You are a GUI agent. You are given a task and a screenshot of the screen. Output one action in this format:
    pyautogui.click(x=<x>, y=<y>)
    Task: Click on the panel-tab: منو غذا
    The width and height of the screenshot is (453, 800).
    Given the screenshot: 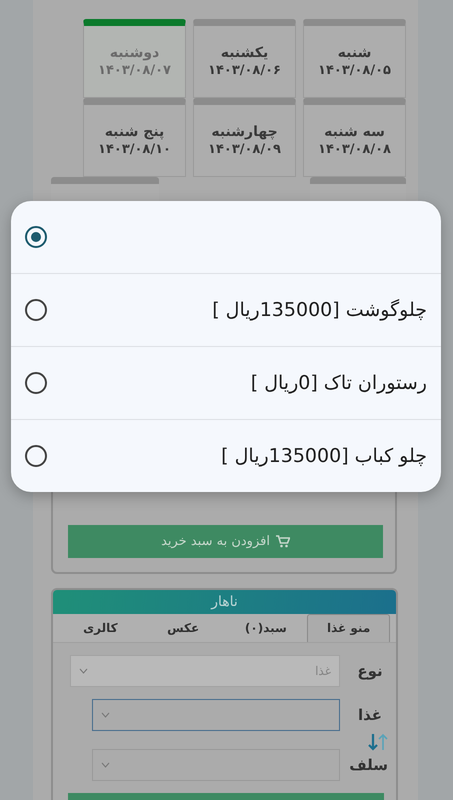 What is the action you would take?
    pyautogui.click(x=348, y=628)
    